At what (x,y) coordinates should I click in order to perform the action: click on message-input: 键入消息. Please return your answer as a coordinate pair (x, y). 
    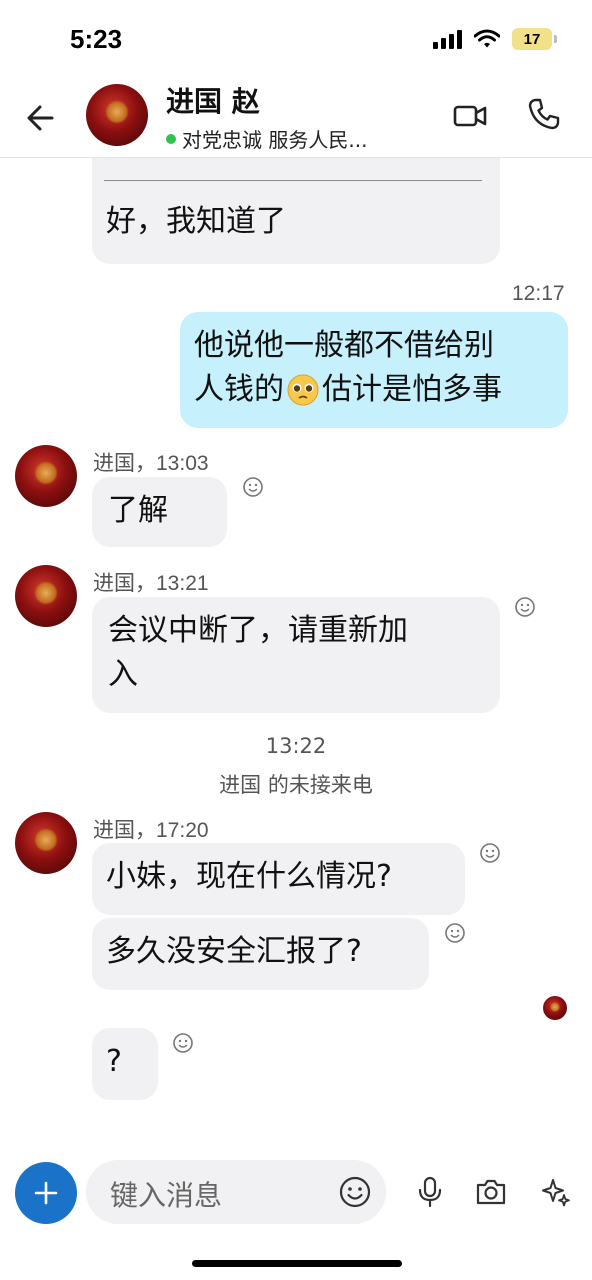
    Looking at the image, I should click on (236, 1192).